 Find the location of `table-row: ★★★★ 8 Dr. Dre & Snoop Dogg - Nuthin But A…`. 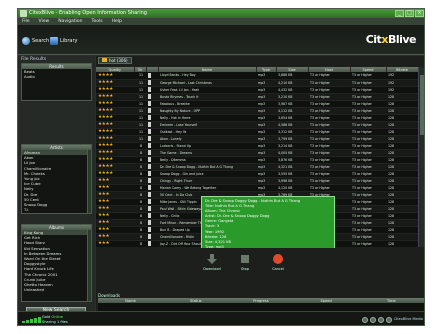

table-row: ★★★★ 8 Dr. Dre & Snoop Dogg - Nuthin But A… is located at coordinates (257, 167).